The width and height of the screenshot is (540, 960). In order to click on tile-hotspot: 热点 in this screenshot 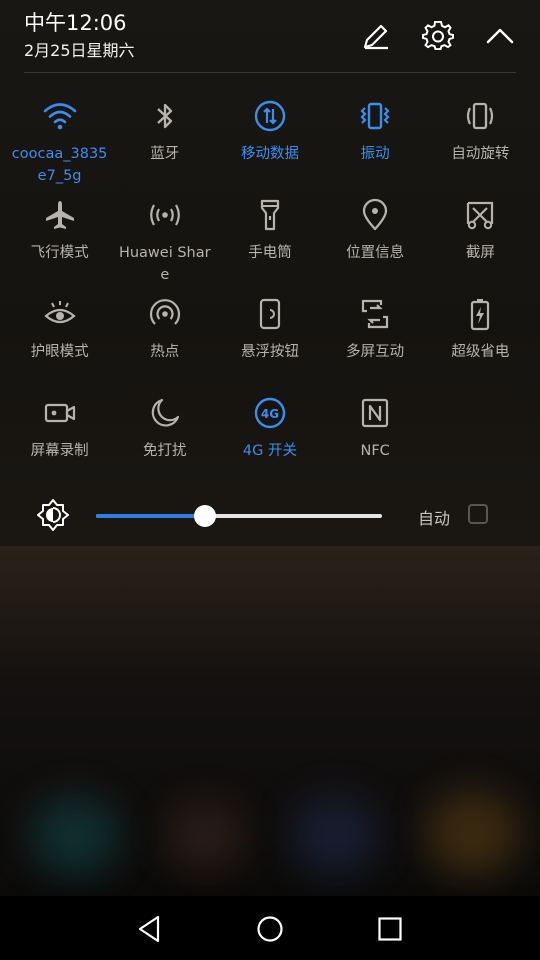, I will do `click(164, 343)`.